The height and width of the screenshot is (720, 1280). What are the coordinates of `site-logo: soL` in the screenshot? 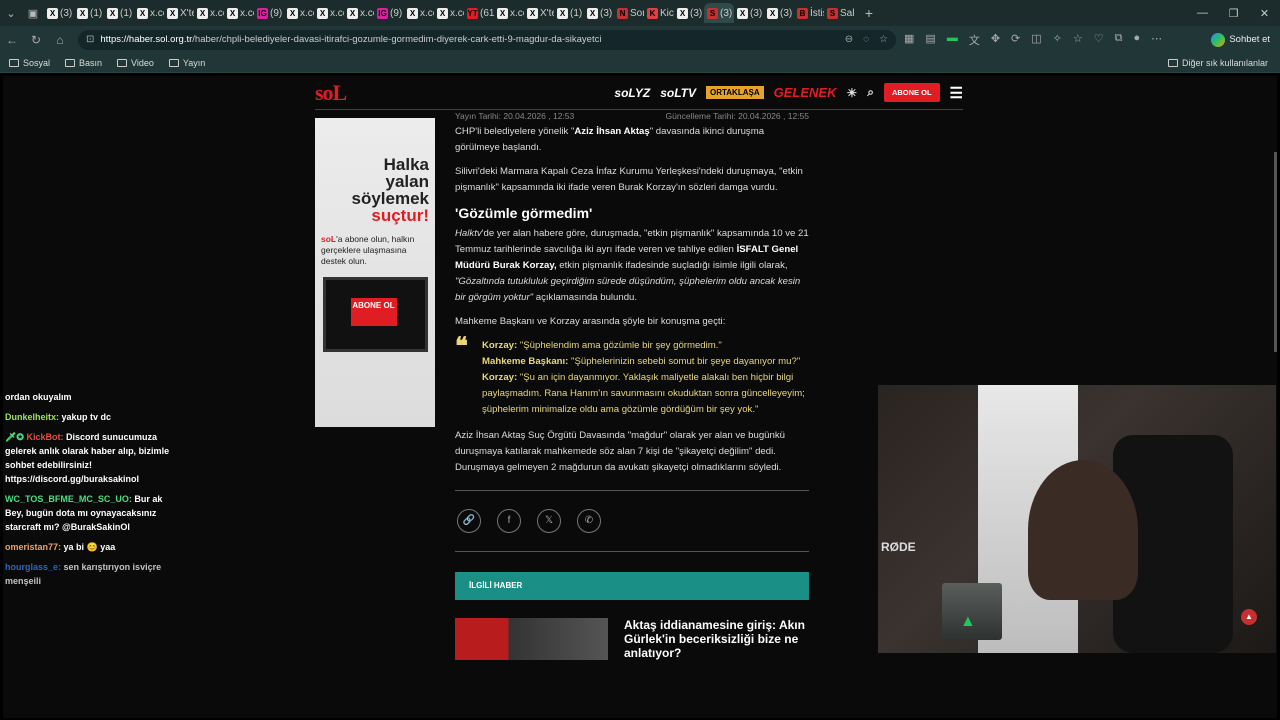 It's located at (331, 93).